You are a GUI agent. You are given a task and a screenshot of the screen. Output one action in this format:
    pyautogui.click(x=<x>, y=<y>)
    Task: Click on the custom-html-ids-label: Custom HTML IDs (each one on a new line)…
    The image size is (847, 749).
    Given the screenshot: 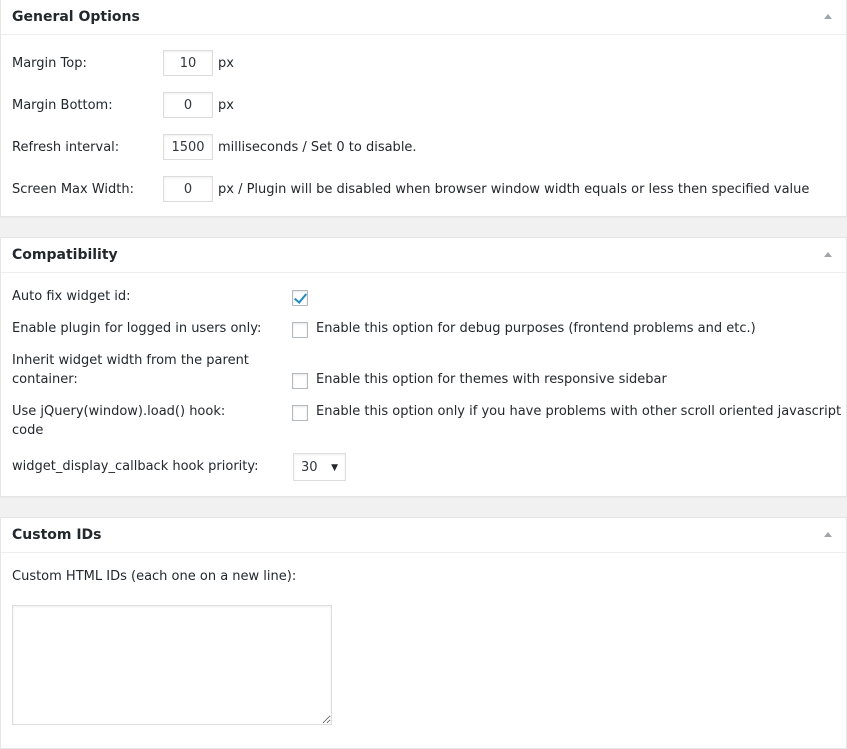 What is the action you would take?
    pyautogui.click(x=154, y=576)
    